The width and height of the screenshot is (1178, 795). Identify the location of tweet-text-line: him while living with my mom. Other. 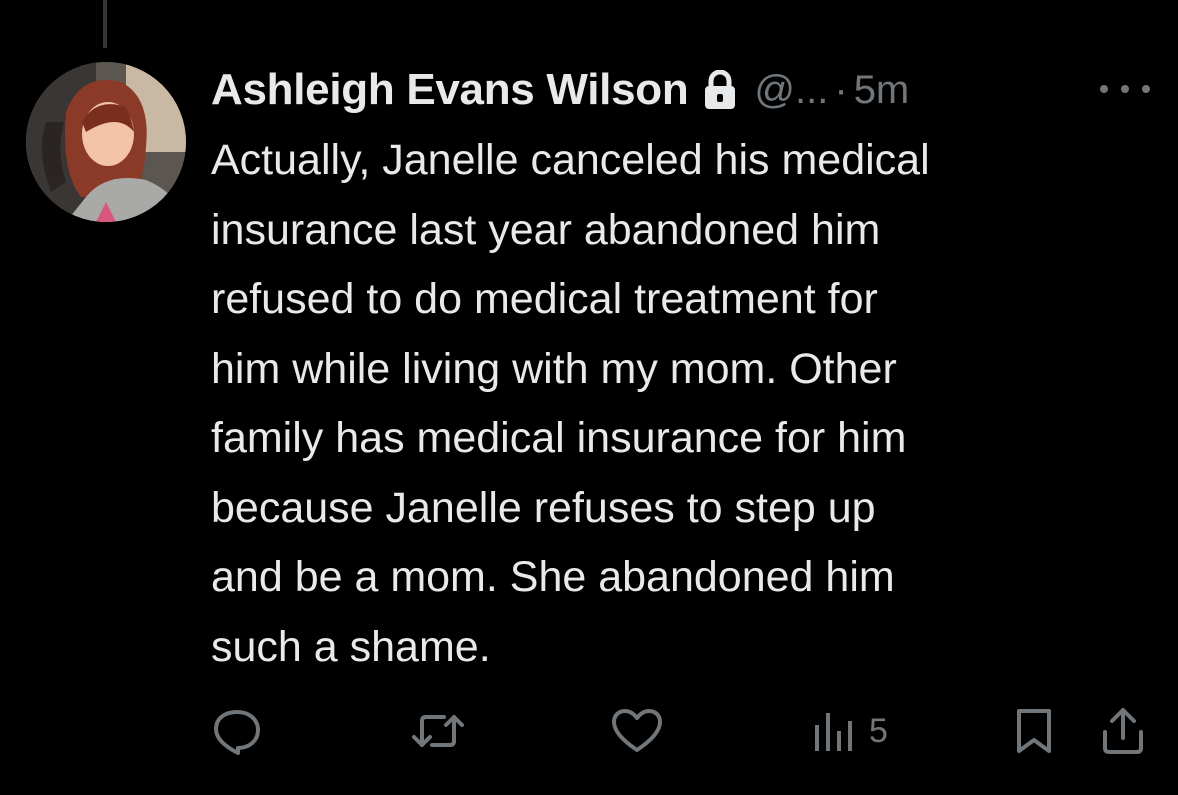
(554, 368).